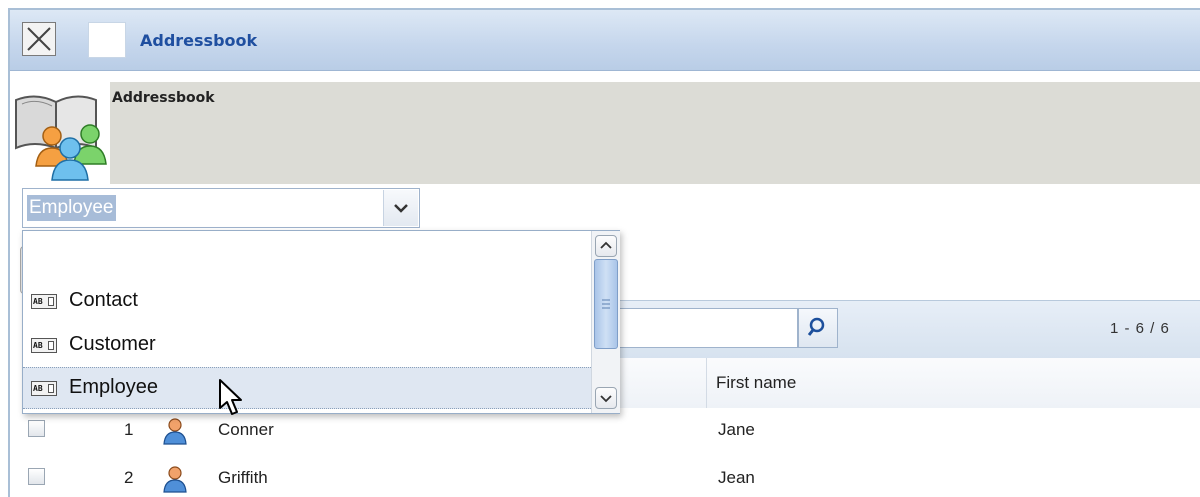 The image size is (1200, 497). What do you see at coordinates (246, 429) in the screenshot?
I see `last-name-cell: Conner` at bounding box center [246, 429].